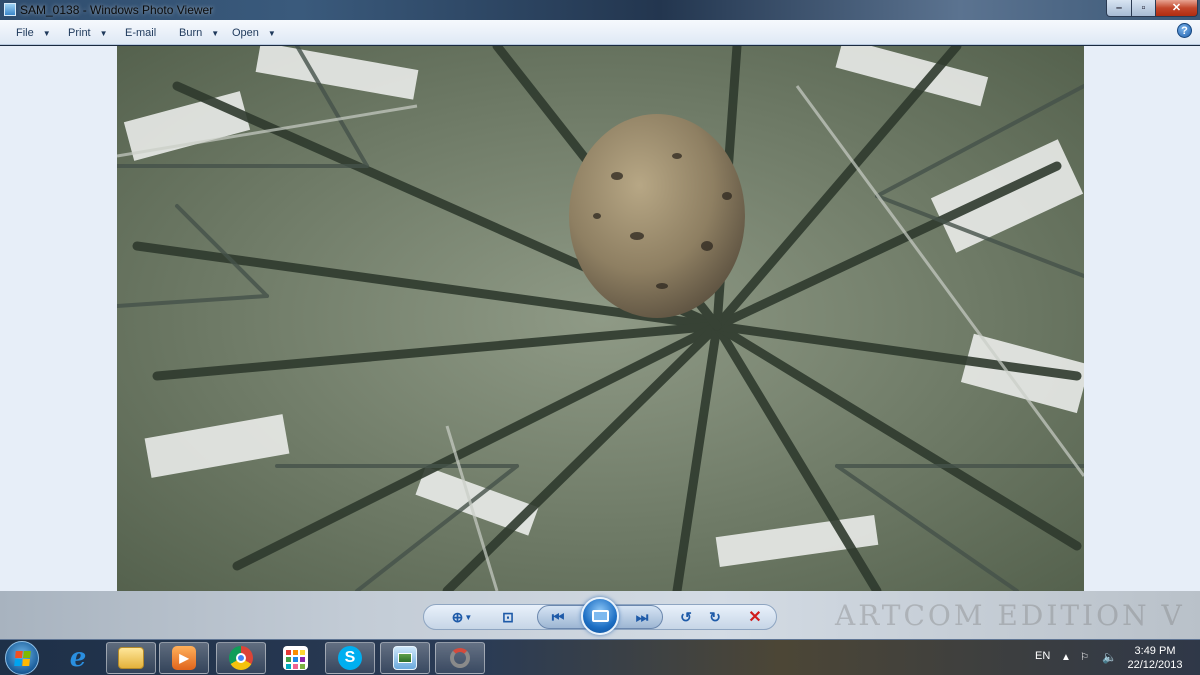 The width and height of the screenshot is (1200, 675). Describe the element at coordinates (1155, 665) in the screenshot. I see `clock-date: 22/12/2013` at that location.